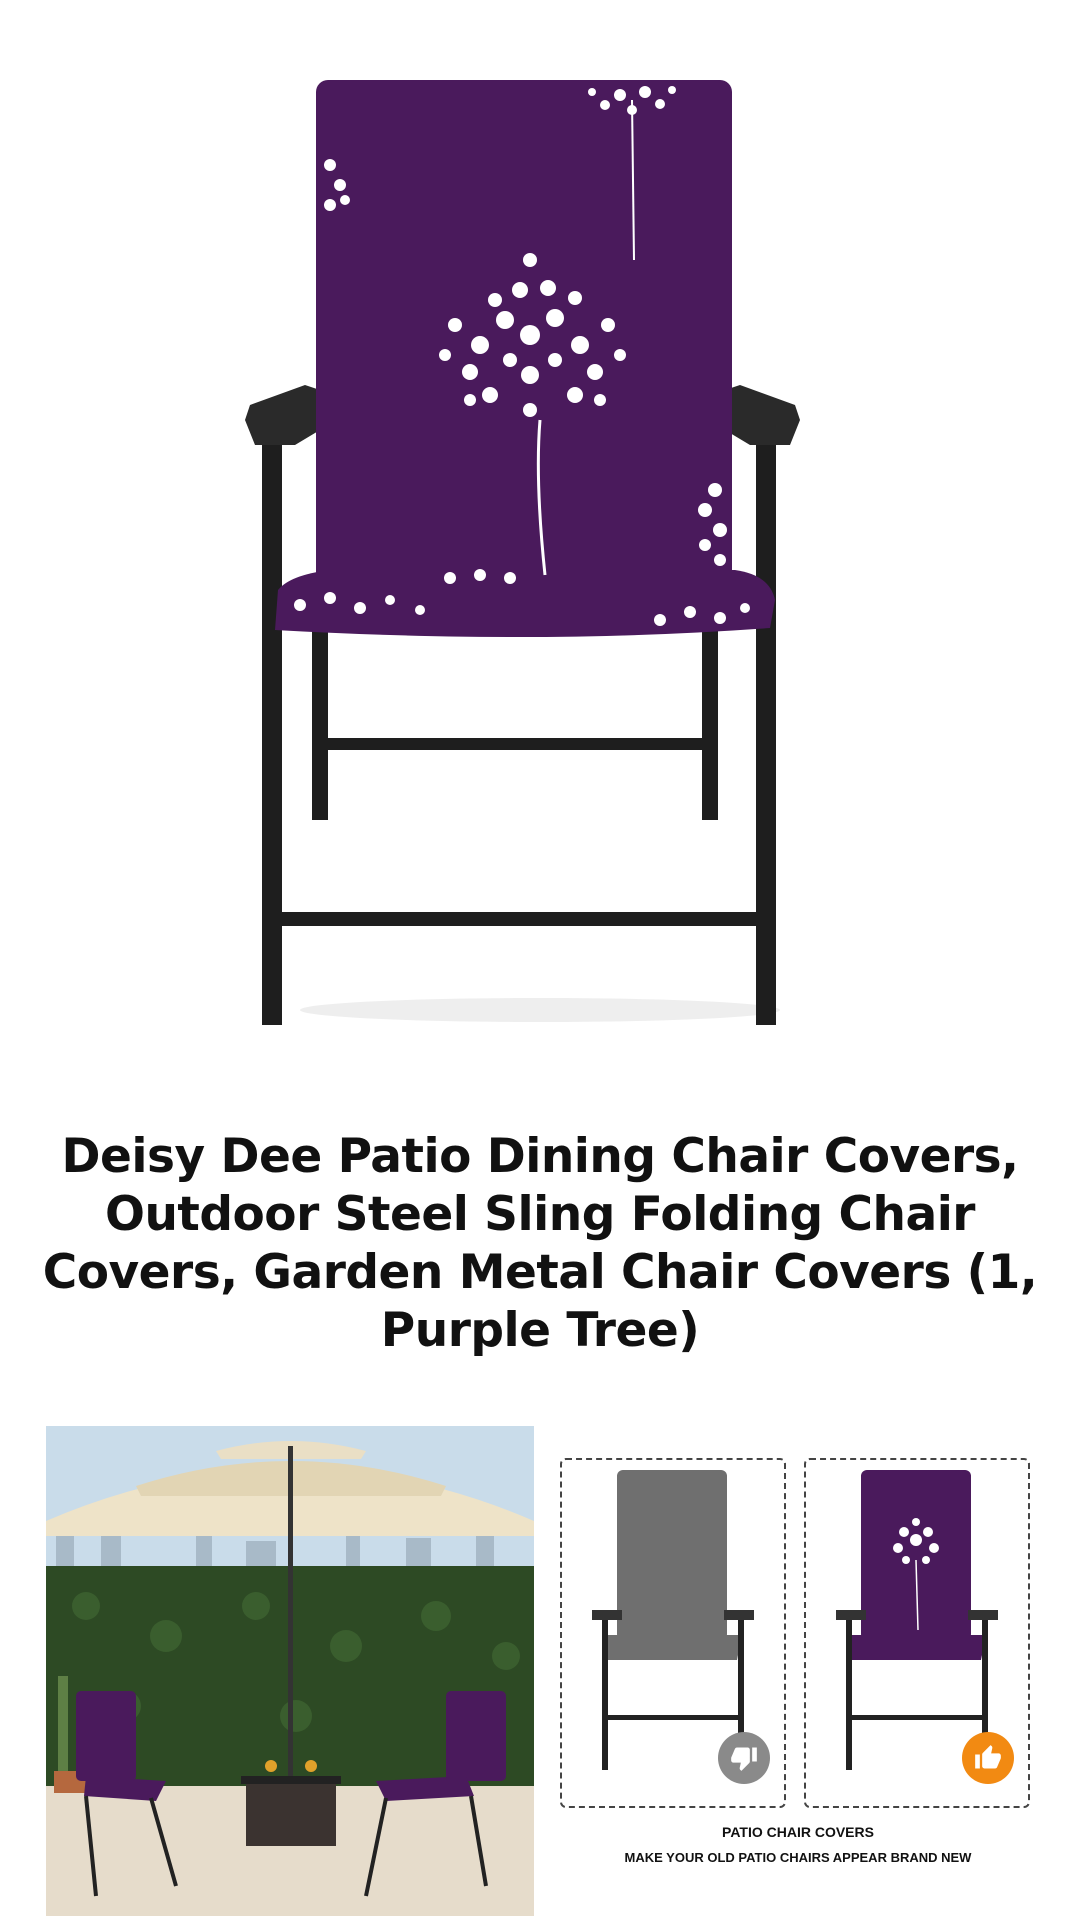 The image size is (1080, 1920). Describe the element at coordinates (988, 1758) in the screenshot. I see `thumbs-up-icon` at that location.